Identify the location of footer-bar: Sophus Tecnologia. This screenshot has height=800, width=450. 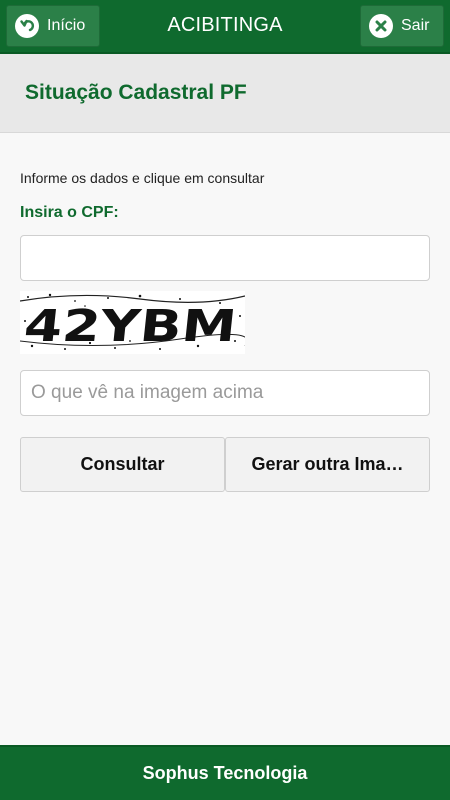
(225, 772).